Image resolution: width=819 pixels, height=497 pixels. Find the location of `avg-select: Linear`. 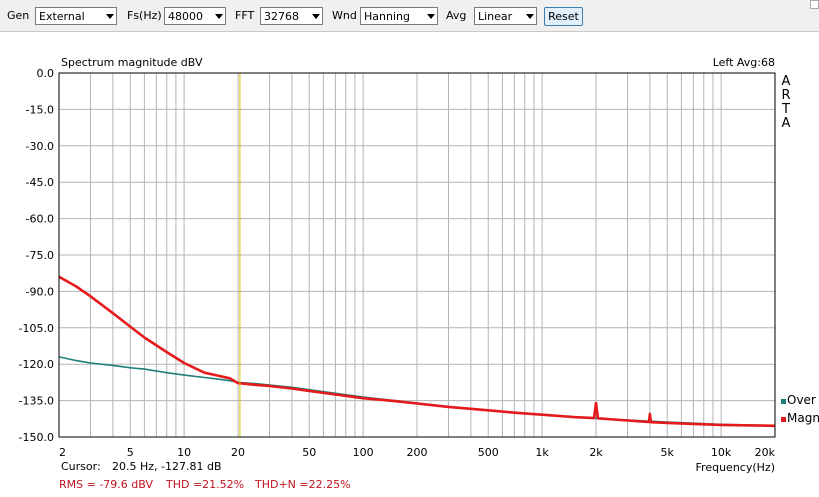

avg-select: Linear is located at coordinates (505, 16).